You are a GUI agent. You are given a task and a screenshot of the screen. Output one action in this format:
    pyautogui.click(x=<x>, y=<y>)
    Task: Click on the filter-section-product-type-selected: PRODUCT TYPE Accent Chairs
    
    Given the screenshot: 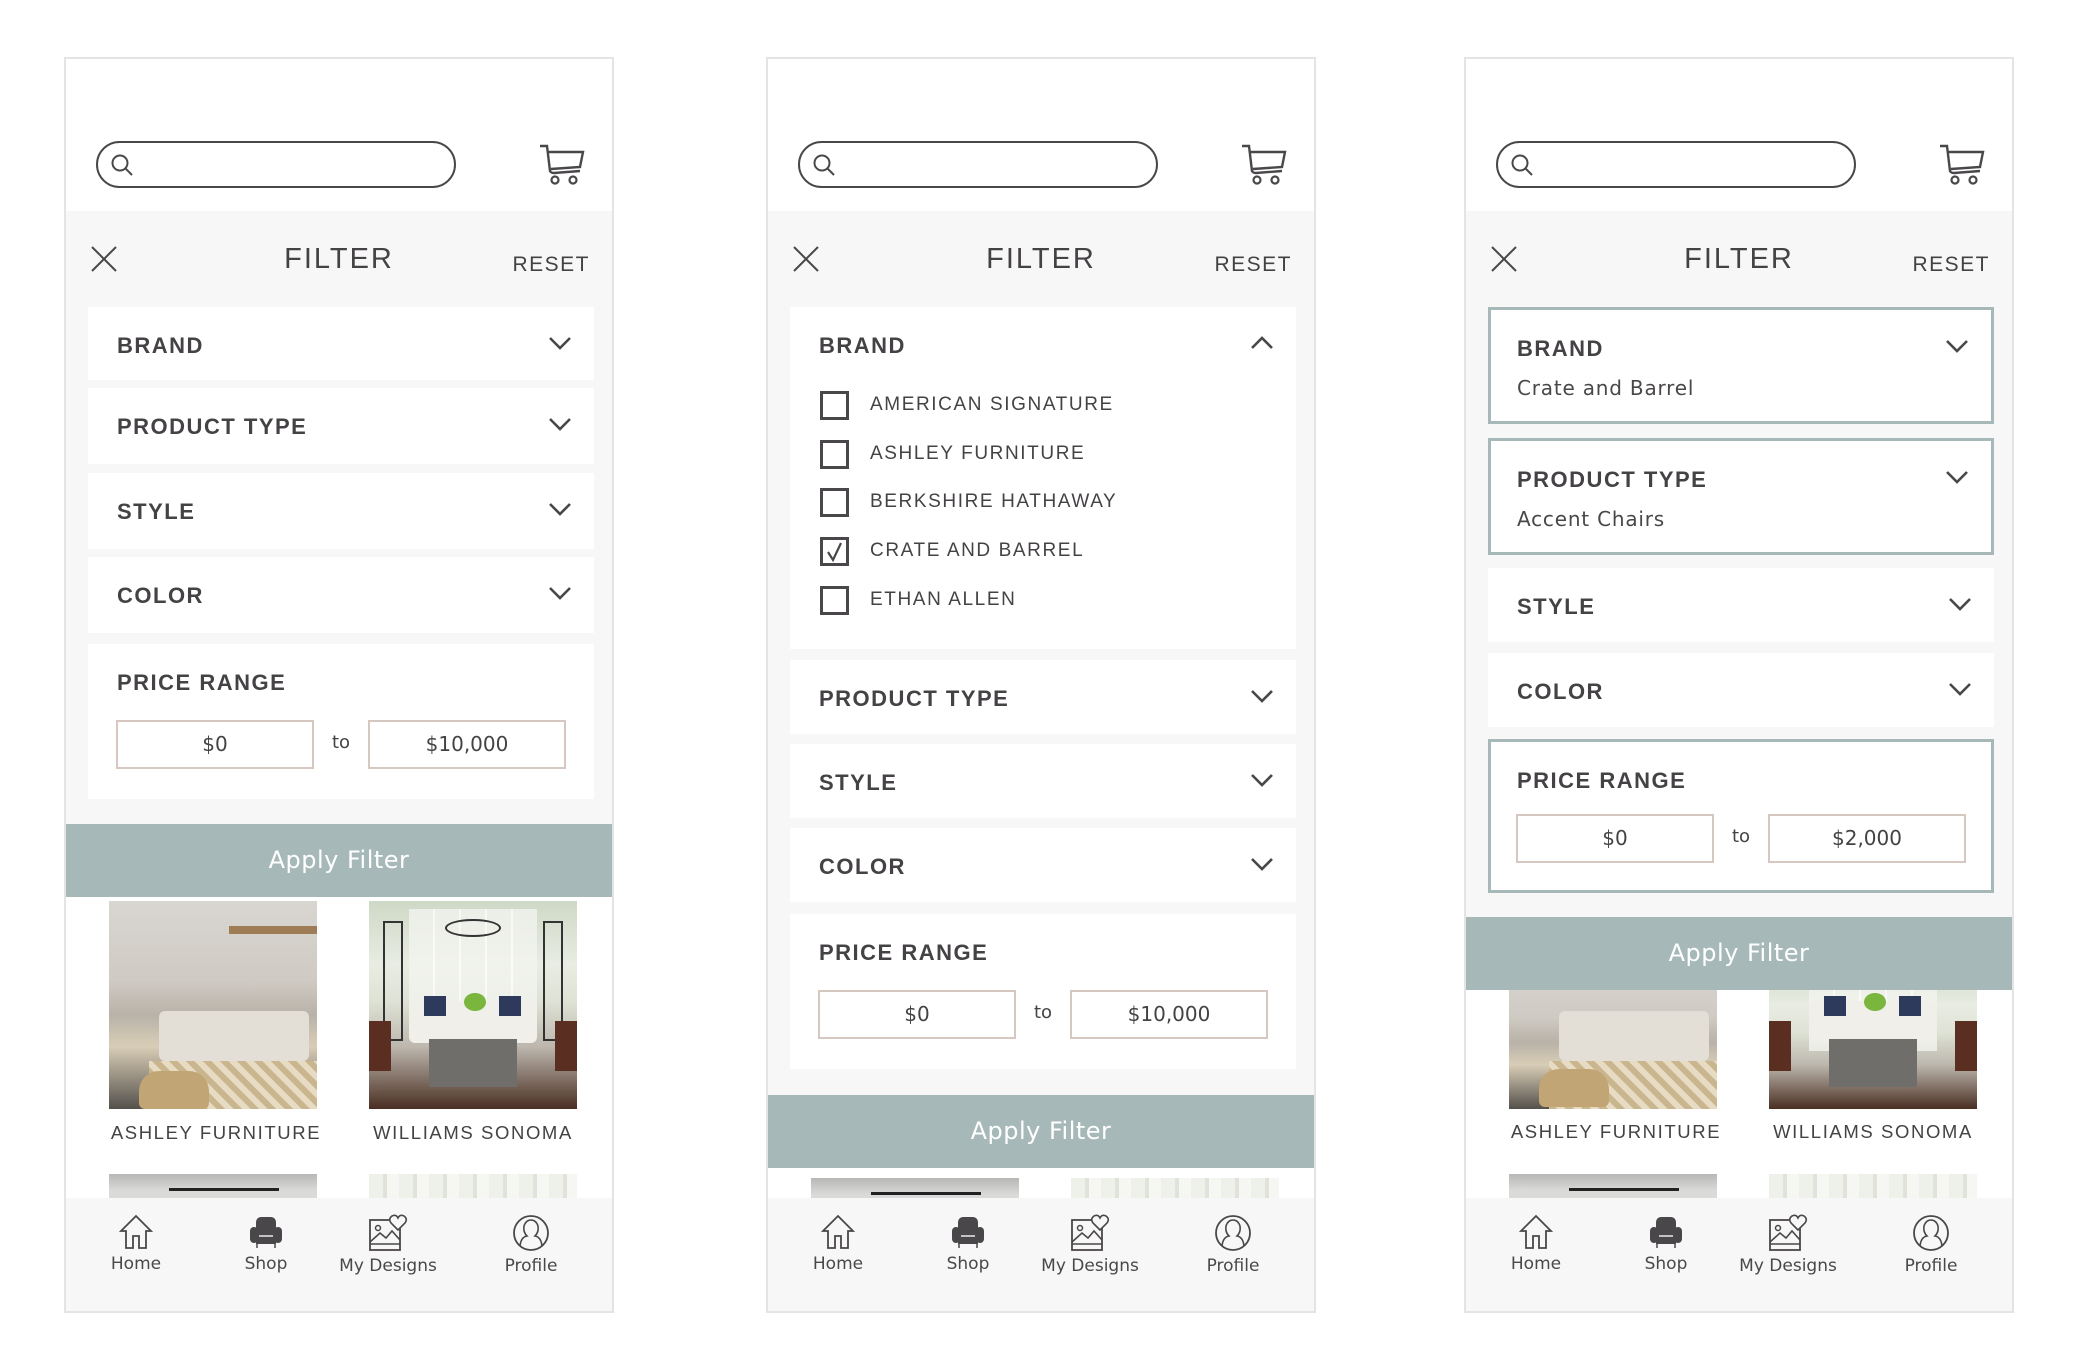 What is the action you would take?
    pyautogui.click(x=1741, y=496)
    